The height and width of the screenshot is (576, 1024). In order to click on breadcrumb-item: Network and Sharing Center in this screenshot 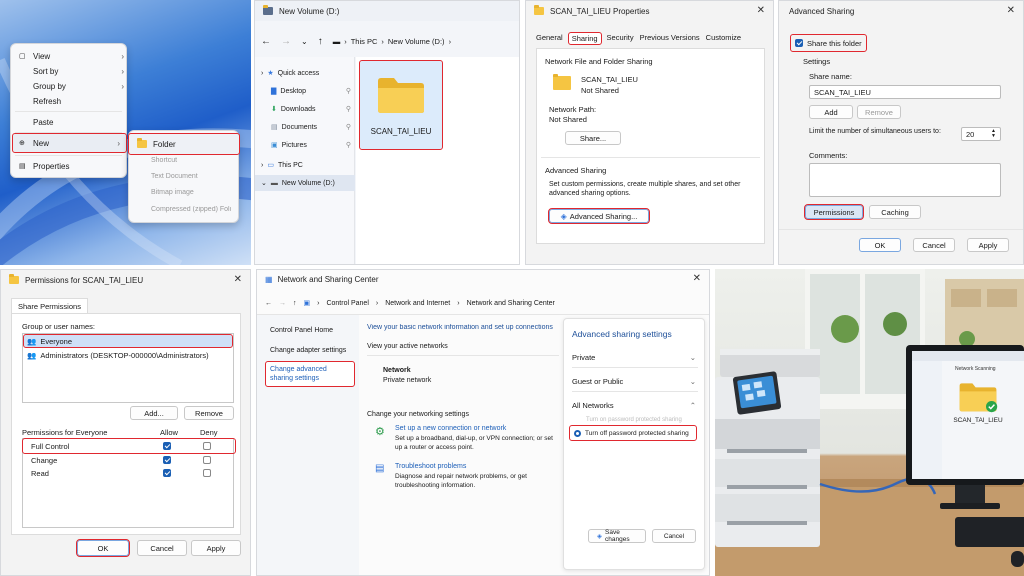, I will do `click(511, 303)`.